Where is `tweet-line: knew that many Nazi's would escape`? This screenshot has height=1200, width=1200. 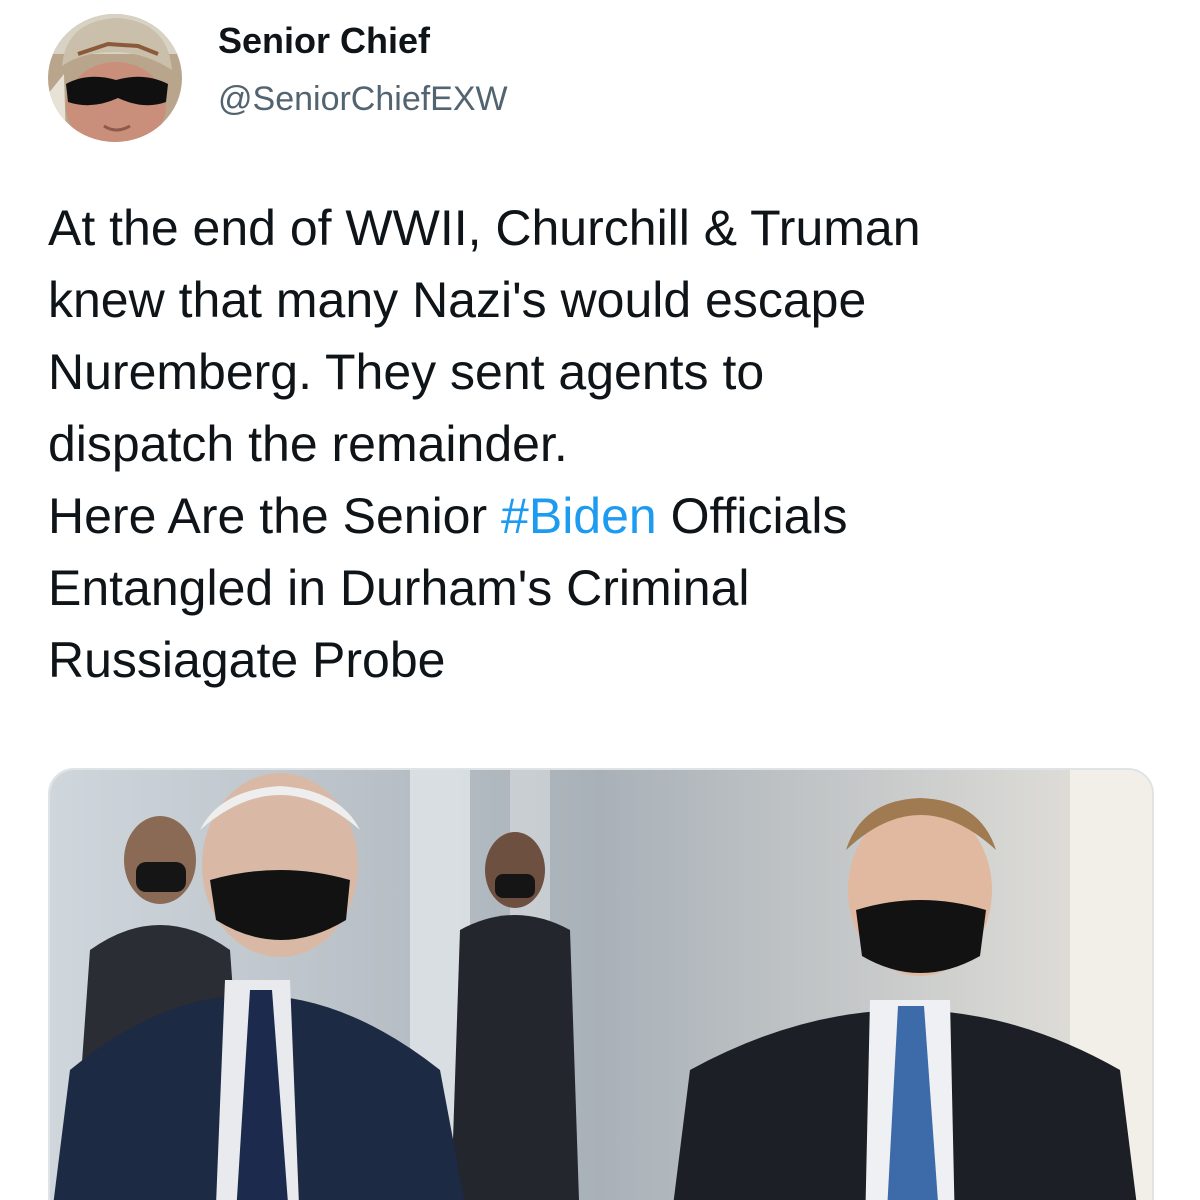 tweet-line: knew that many Nazi's would escape is located at coordinates (457, 300).